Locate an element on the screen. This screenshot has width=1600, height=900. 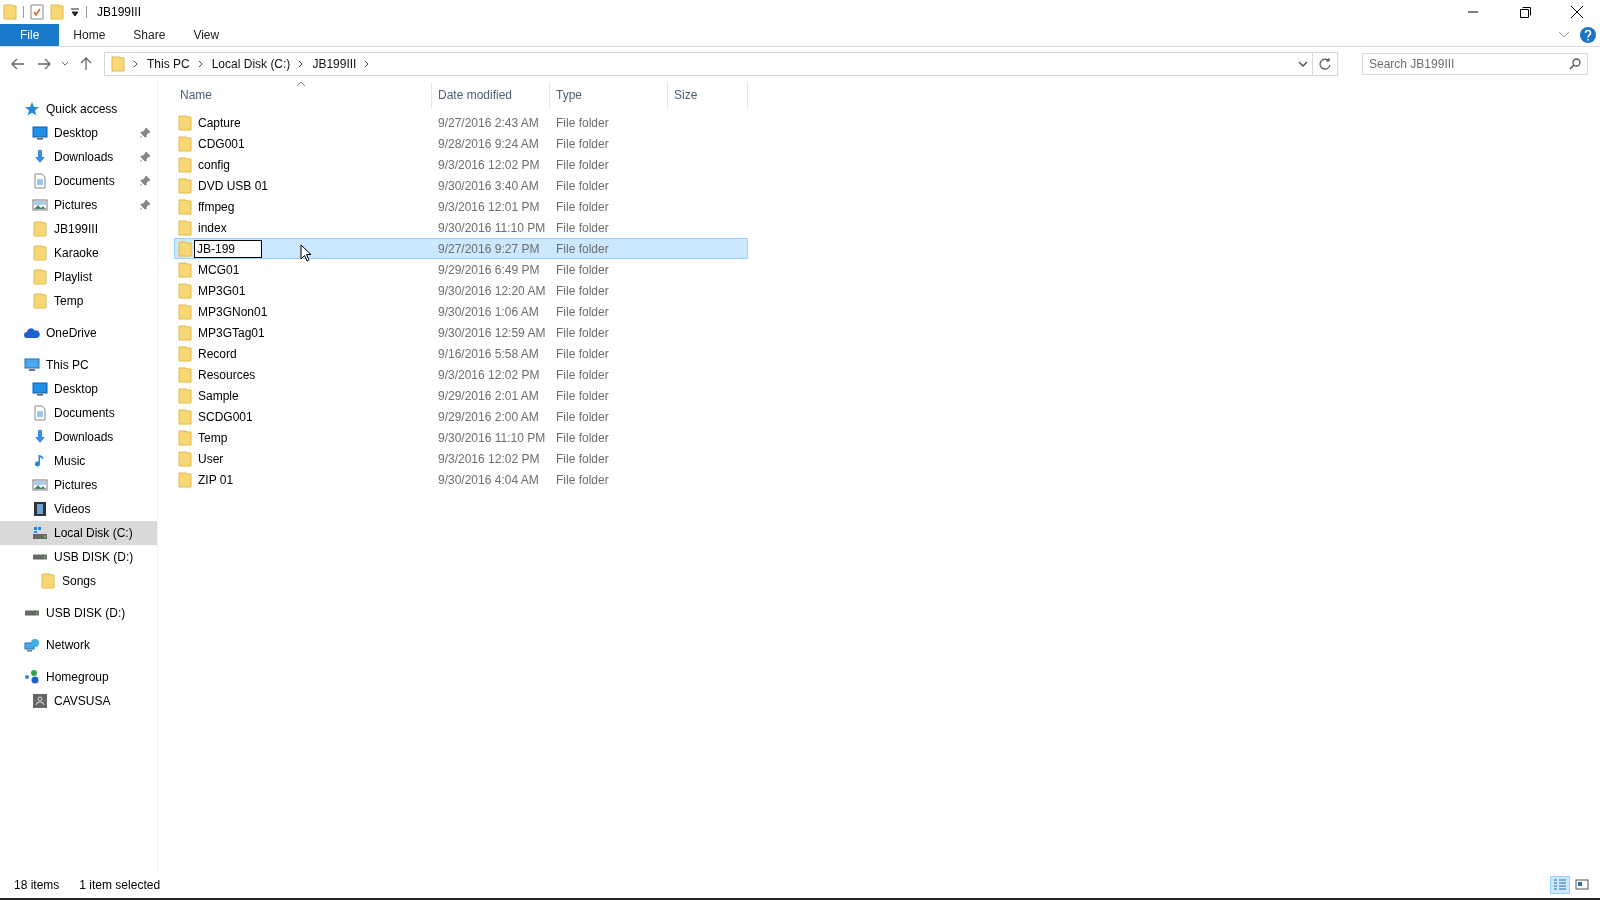
file-row: MCG01 9/29/2016 6:49 PM File folder is located at coordinates (461, 269).